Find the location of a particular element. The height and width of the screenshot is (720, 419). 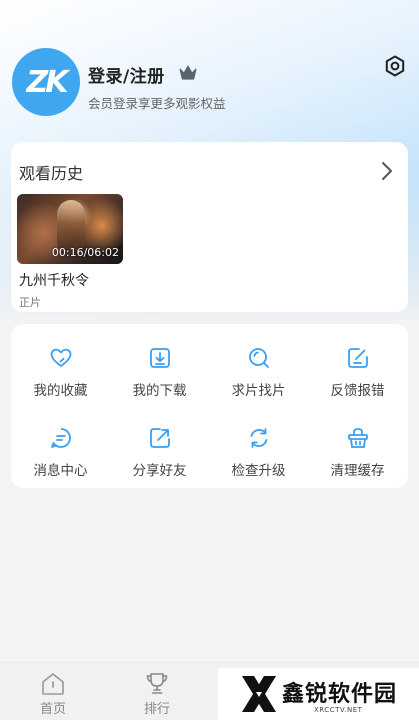

message-icon is located at coordinates (60, 438).